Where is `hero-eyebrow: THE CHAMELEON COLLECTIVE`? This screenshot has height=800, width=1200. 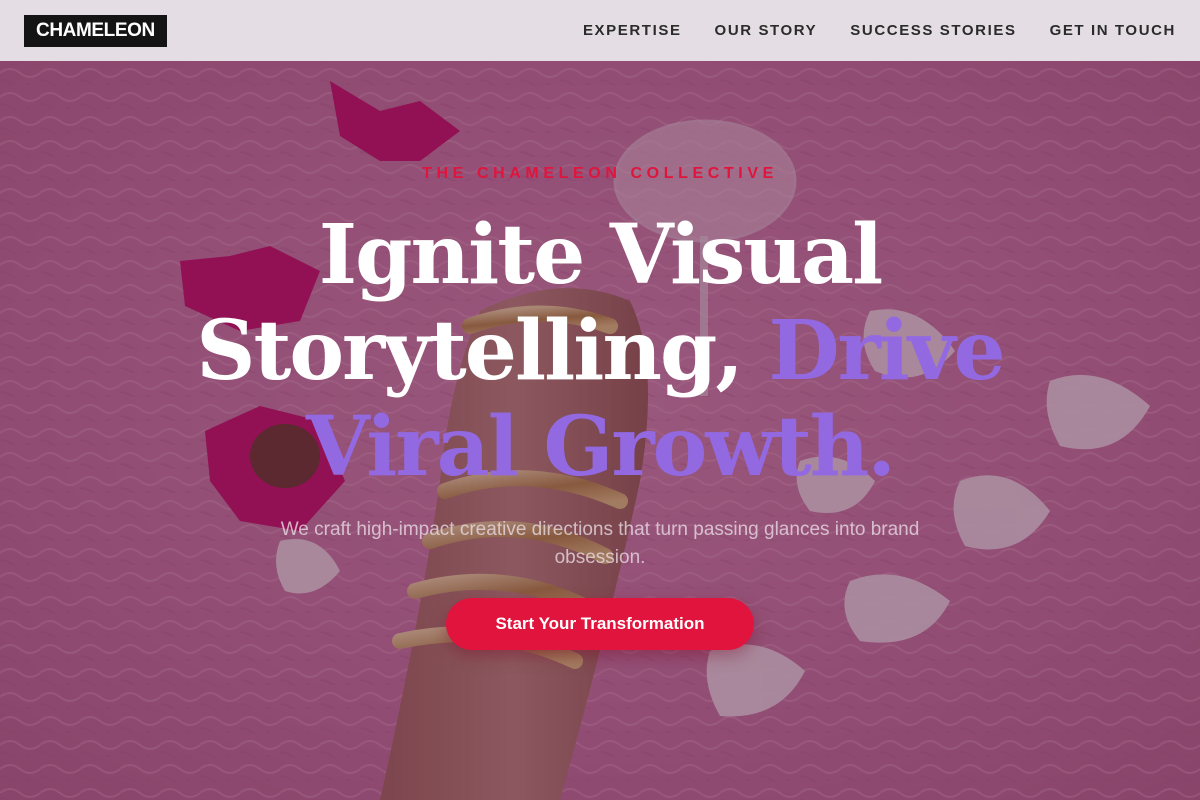
hero-eyebrow: THE CHAMELEON COLLECTIVE is located at coordinates (600, 173).